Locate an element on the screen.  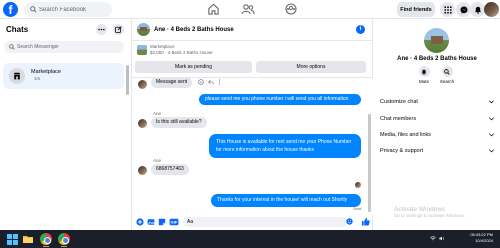
menu-button is located at coordinates (447, 9).